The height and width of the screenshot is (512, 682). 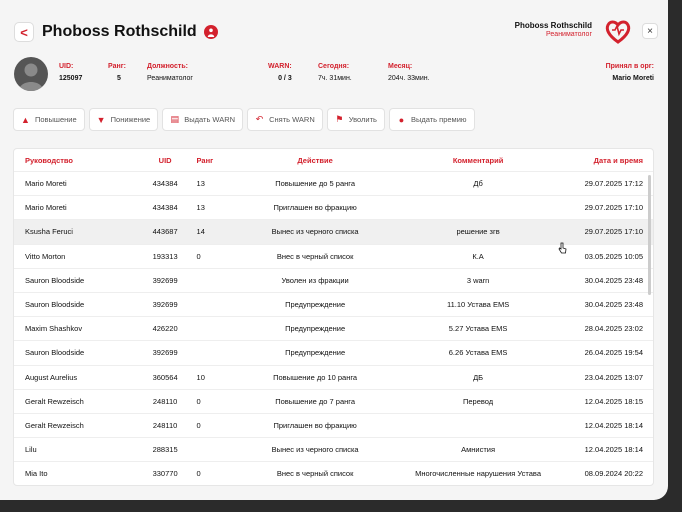 What do you see at coordinates (46, 208) in the screenshot?
I see `cell-manager: Mario Moreti` at bounding box center [46, 208].